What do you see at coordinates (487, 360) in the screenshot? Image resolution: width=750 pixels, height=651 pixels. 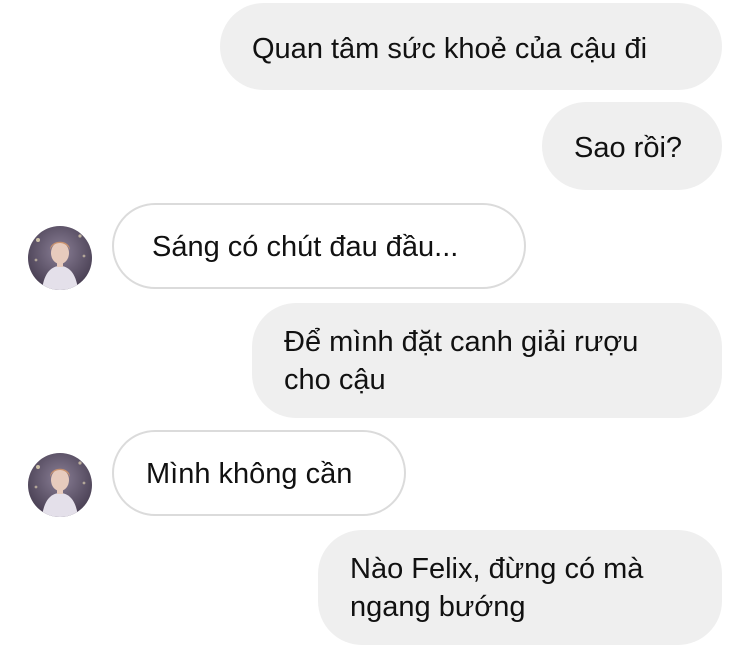 I see `outgoing-message-bubble: Để mình đặt canh giải rượu cho cậu` at bounding box center [487, 360].